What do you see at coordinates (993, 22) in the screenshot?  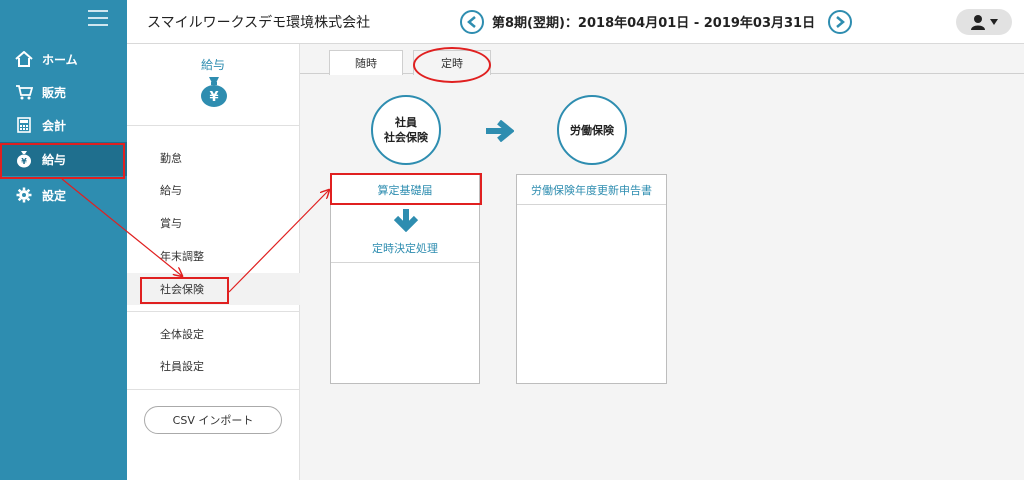 I see `caret-down-icon` at bounding box center [993, 22].